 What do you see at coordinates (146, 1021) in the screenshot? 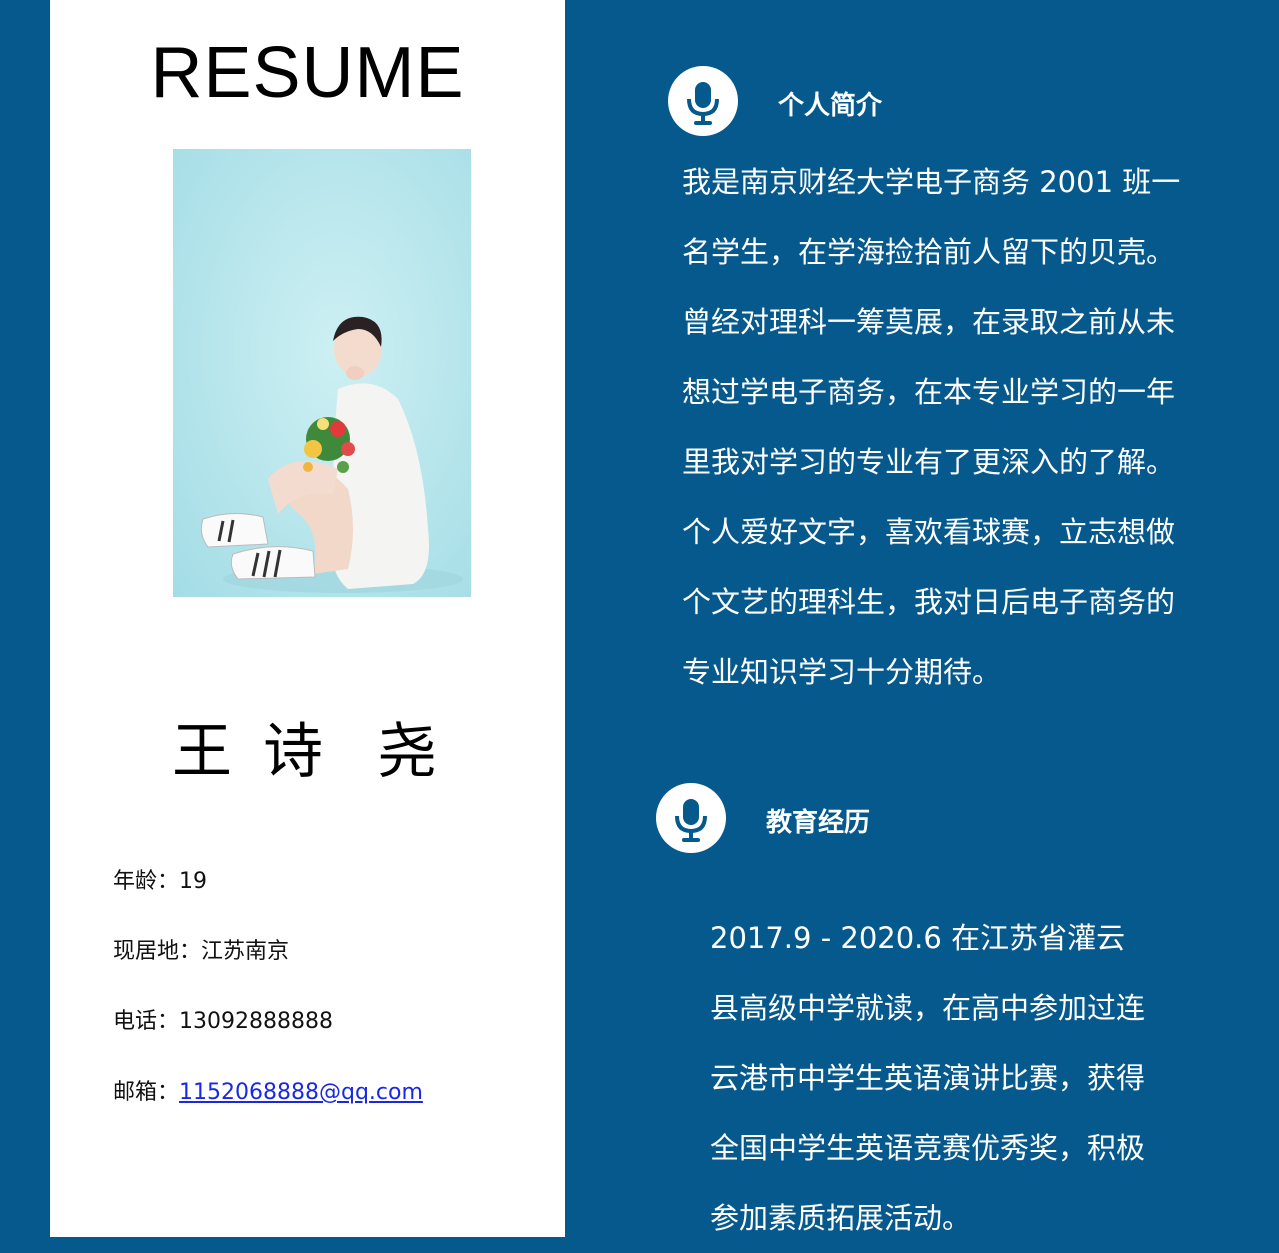
I see `phone-label: 电话：` at bounding box center [146, 1021].